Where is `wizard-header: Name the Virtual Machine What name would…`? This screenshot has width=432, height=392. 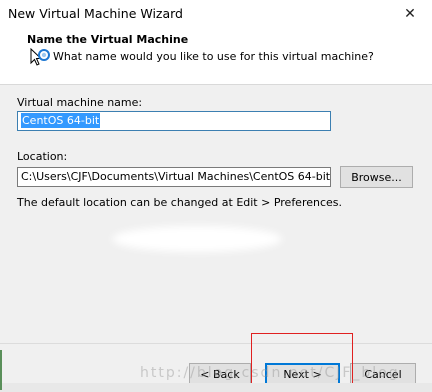 wizard-header: Name the Virtual Machine What name would… is located at coordinates (216, 56).